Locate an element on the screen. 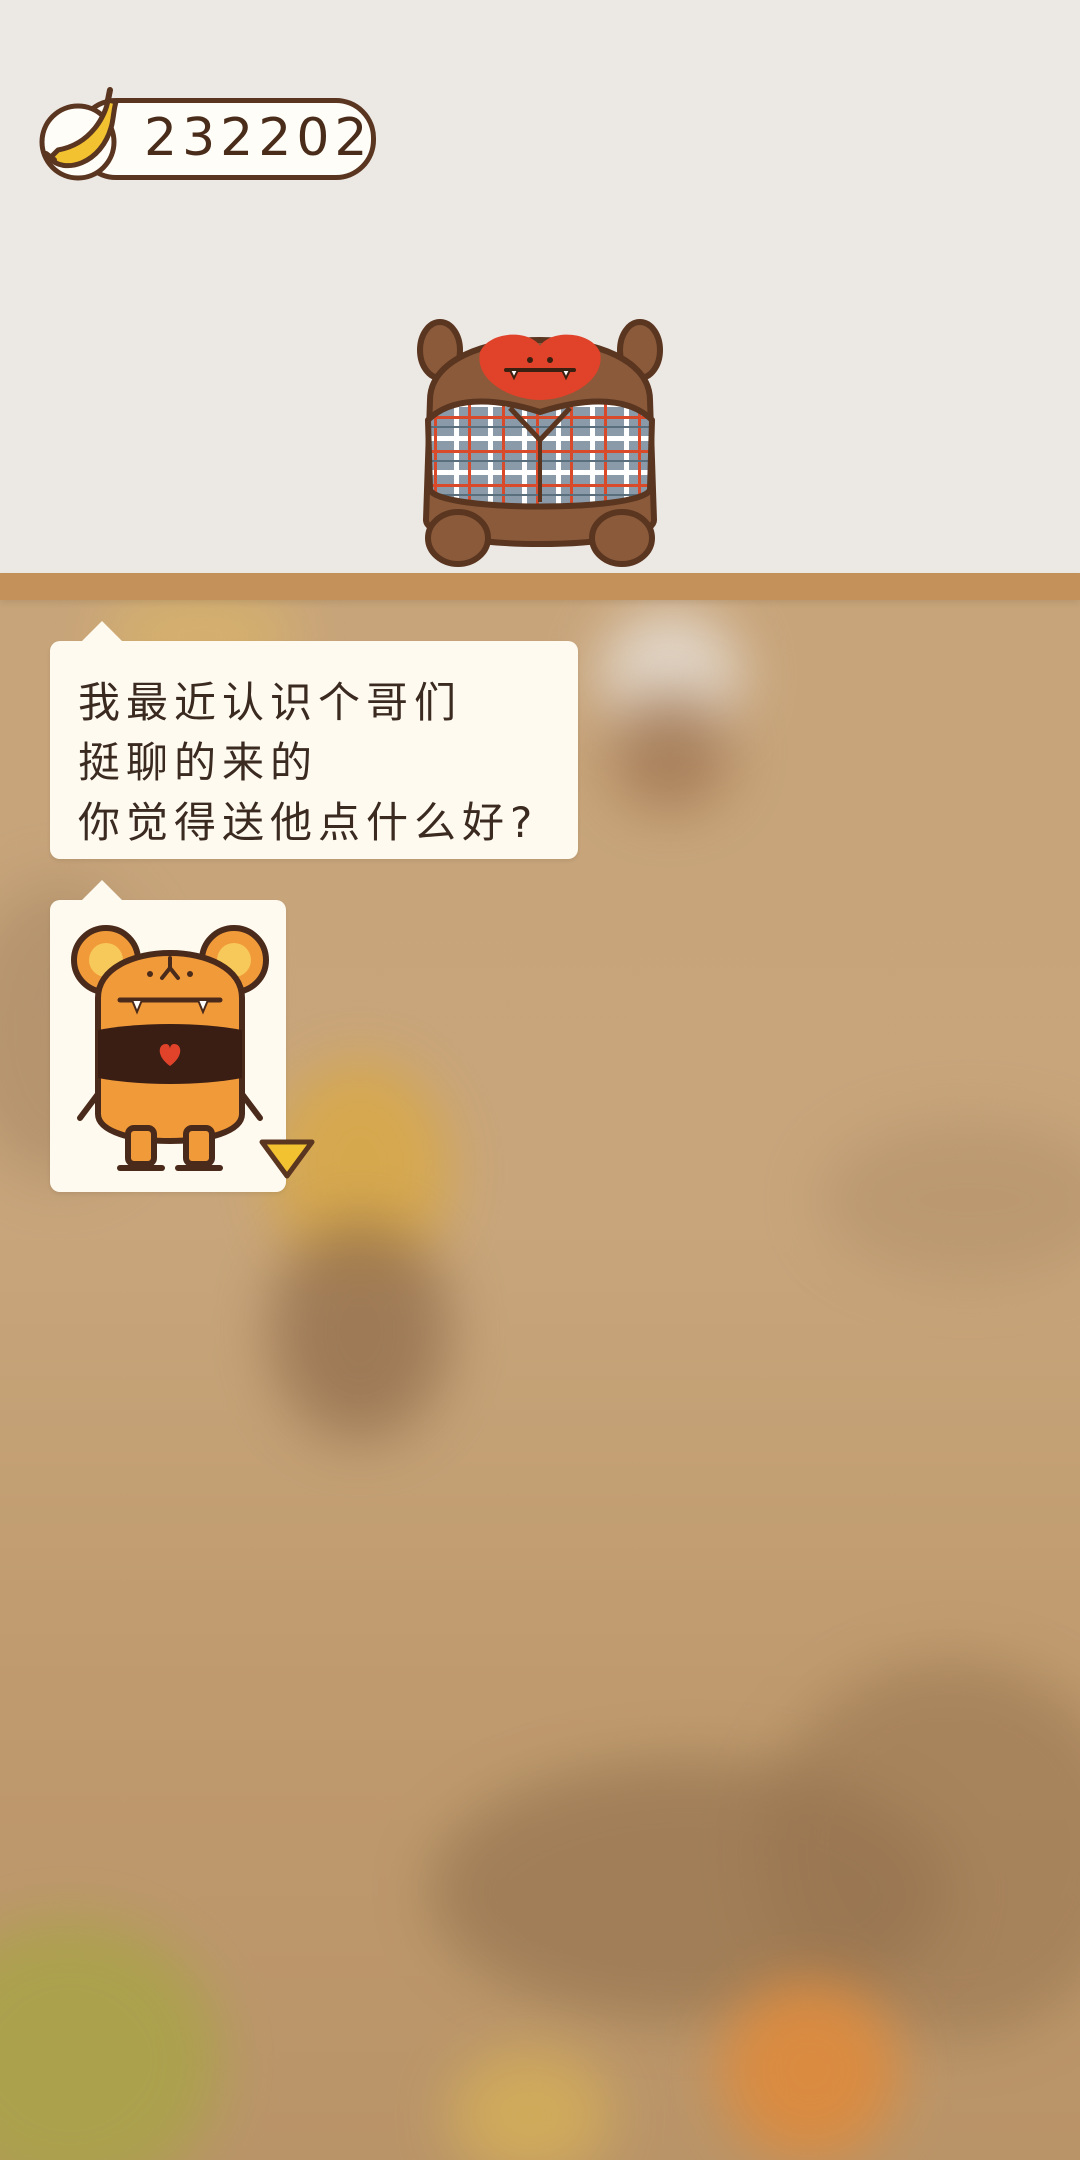 Image resolution: width=1080 pixels, height=2160 pixels. dialogue-bubble: 我最近认识个哥们 挺聊的来的 你觉得送他点什么好? is located at coordinates (314, 740).